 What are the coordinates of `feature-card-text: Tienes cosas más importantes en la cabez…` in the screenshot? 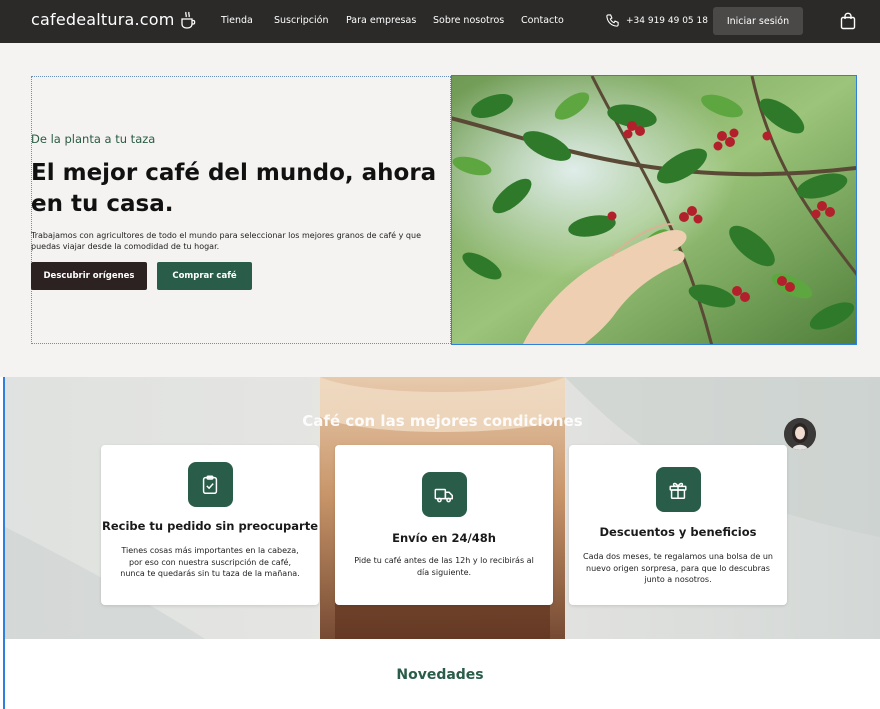 It's located at (210, 562).